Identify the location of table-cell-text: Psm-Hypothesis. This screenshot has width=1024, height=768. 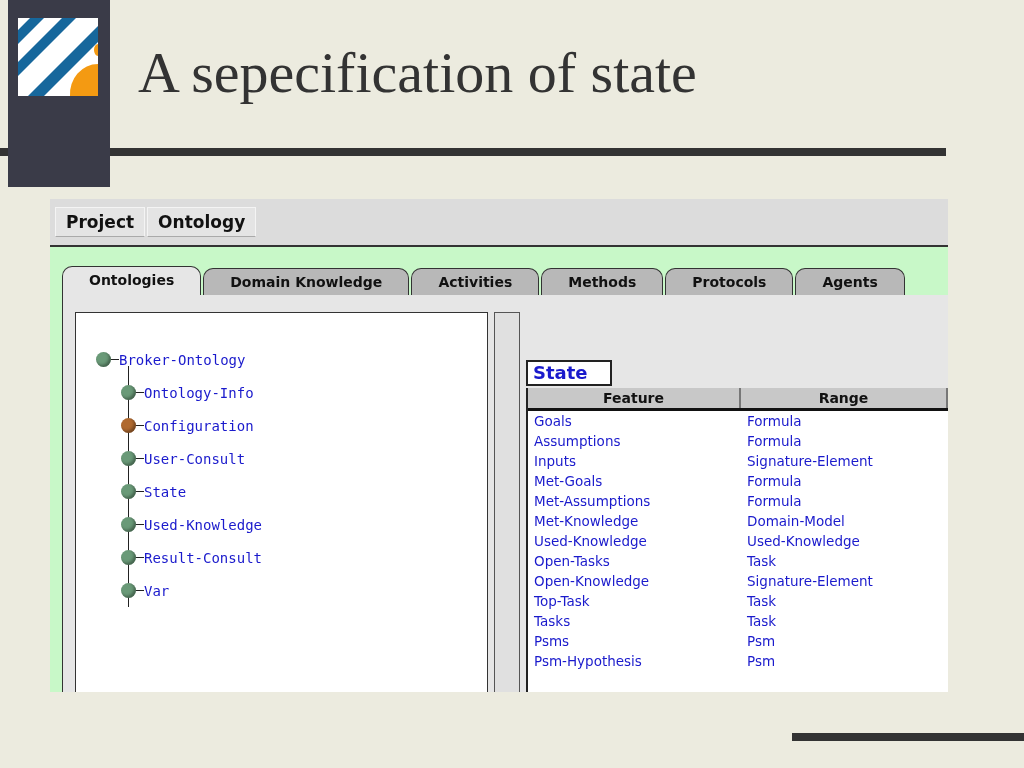
(588, 661).